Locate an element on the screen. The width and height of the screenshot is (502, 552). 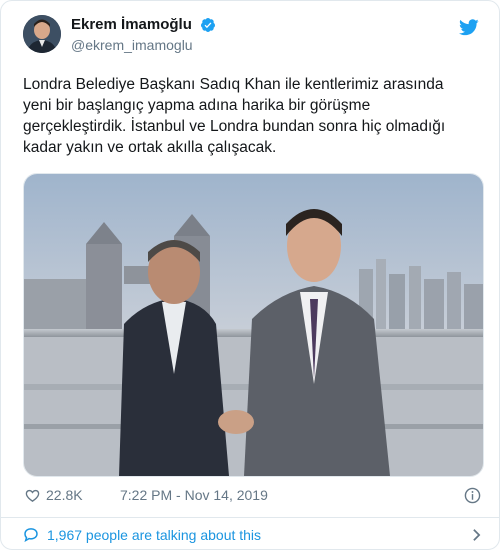
divider is located at coordinates (250, 517).